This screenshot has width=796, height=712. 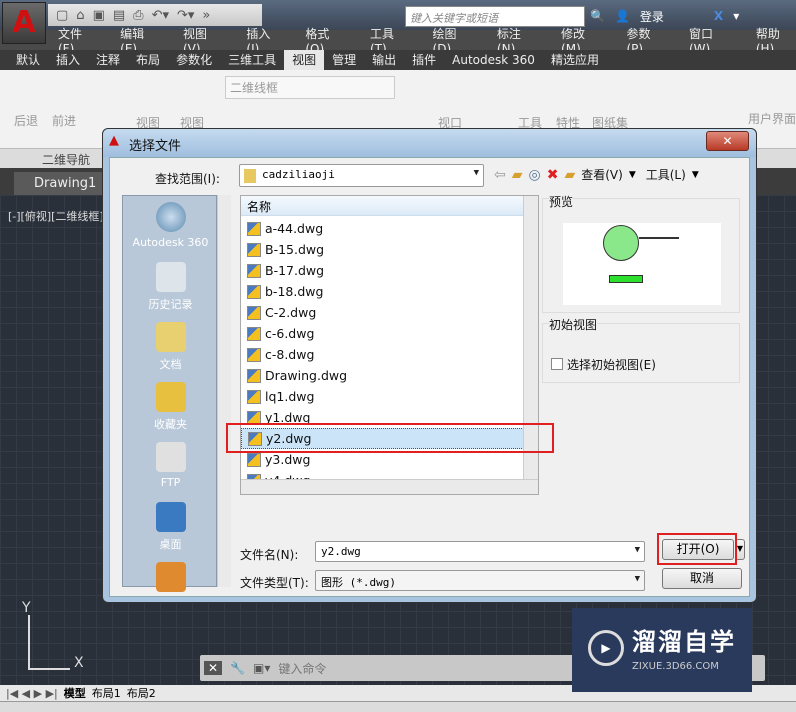 I want to click on filetype-select: 图形 (*.dwg) ▼, so click(x=480, y=580).